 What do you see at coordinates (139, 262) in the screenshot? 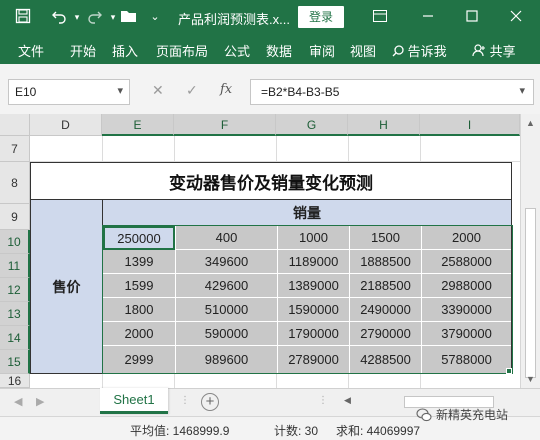
I see `price-cell: 1399` at bounding box center [139, 262].